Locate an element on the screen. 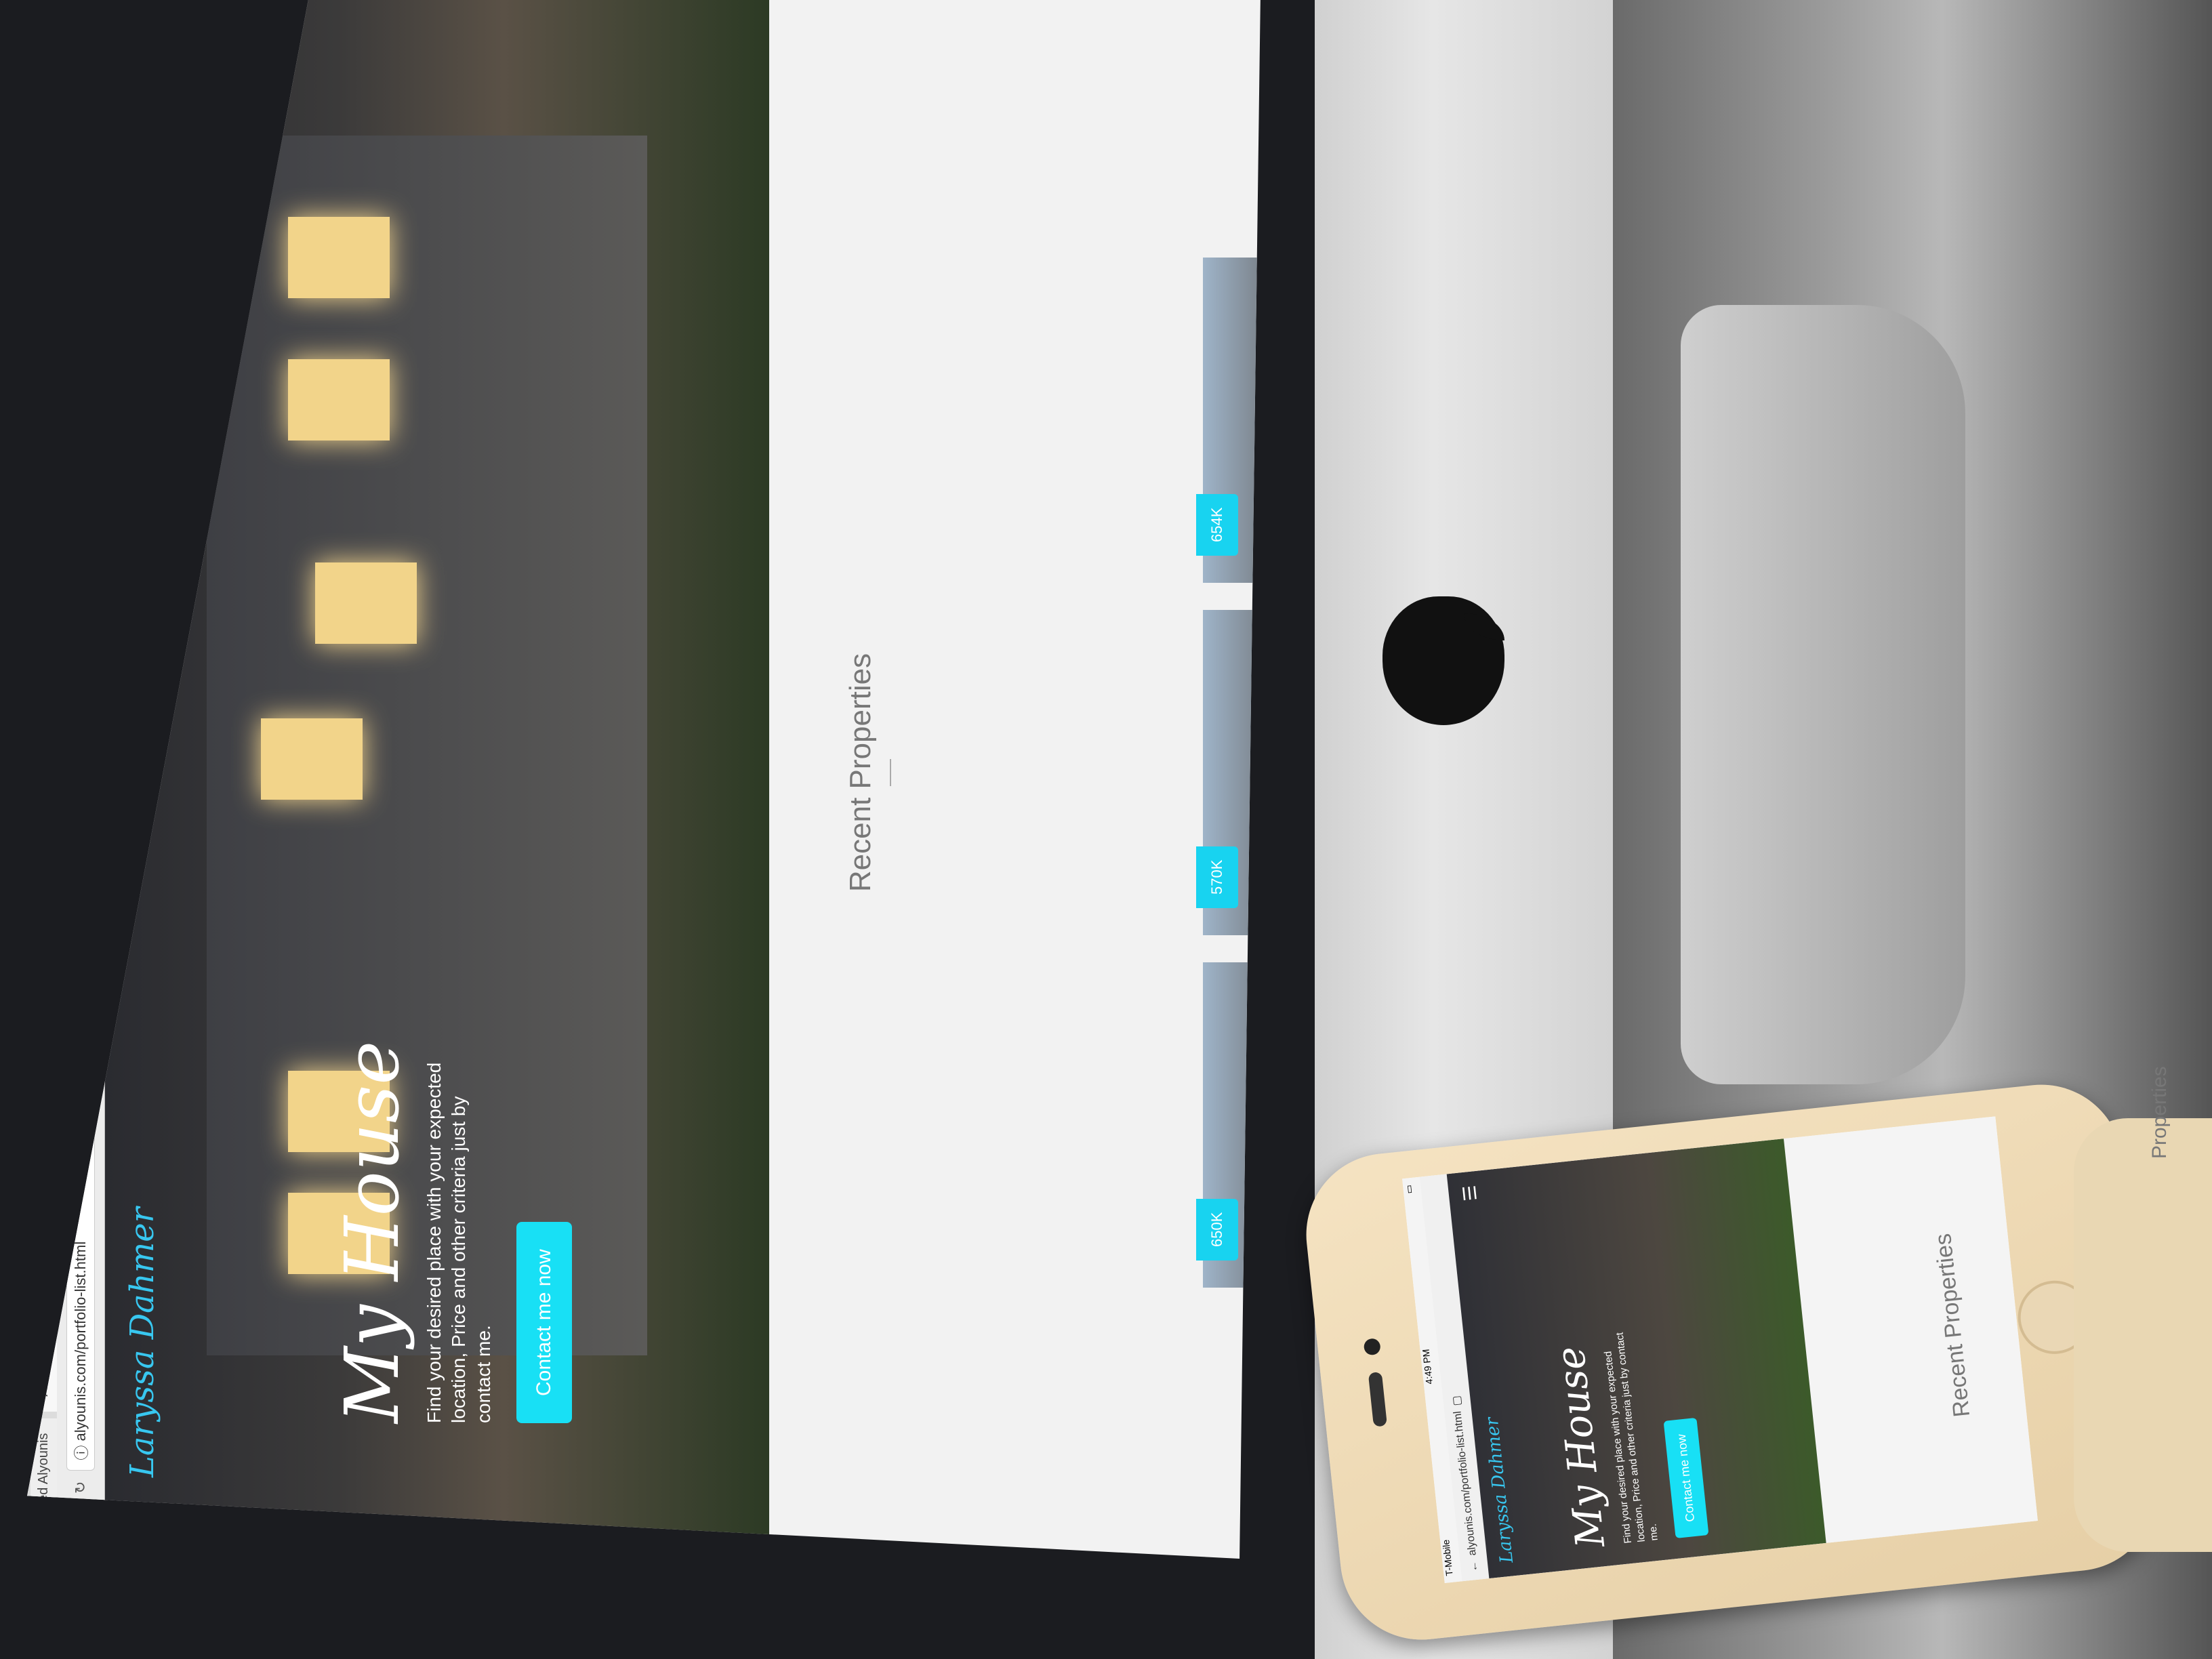 This screenshot has height=1659, width=2212. reload-icon: ↻ is located at coordinates (80, 1488).